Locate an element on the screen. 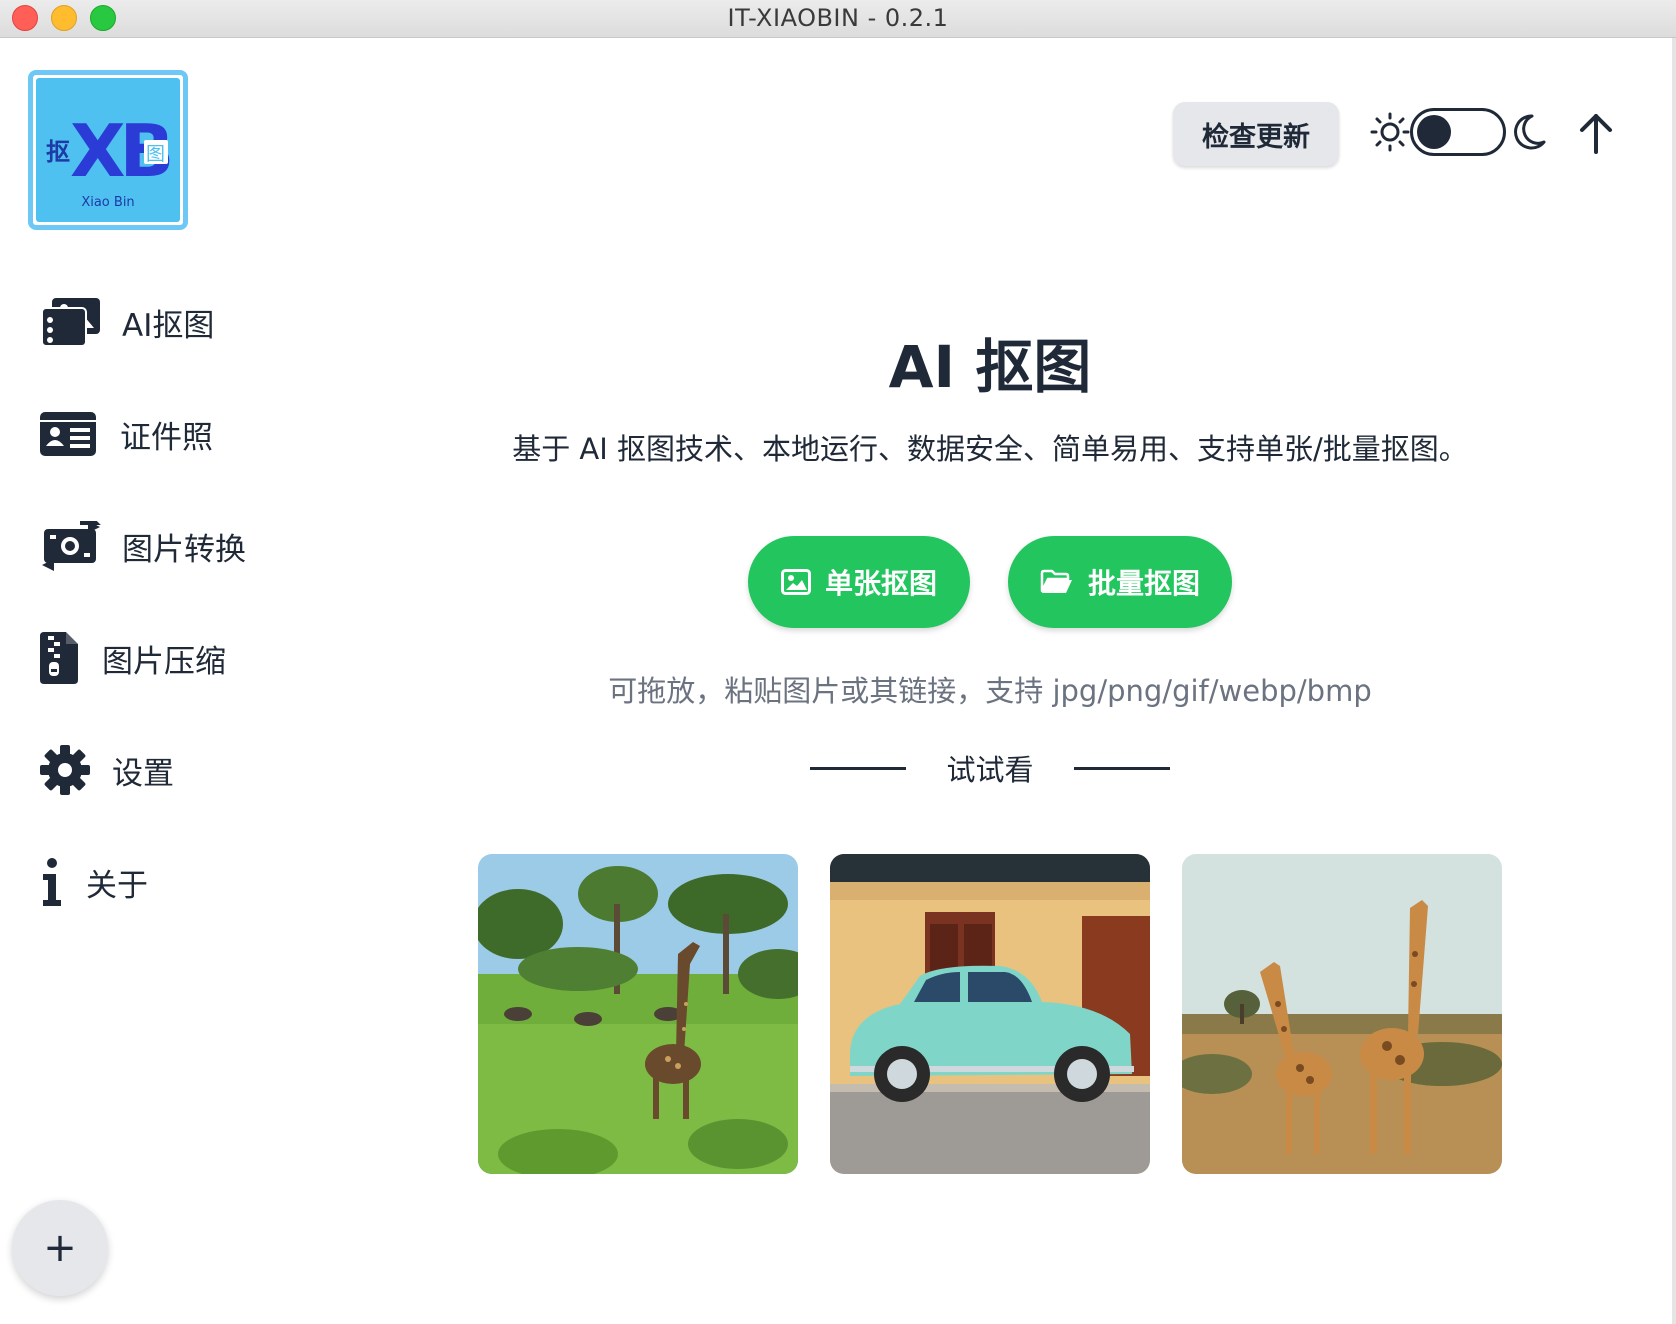 This screenshot has height=1324, width=1676. single-cutout-button: 单张抠图 is located at coordinates (859, 582).